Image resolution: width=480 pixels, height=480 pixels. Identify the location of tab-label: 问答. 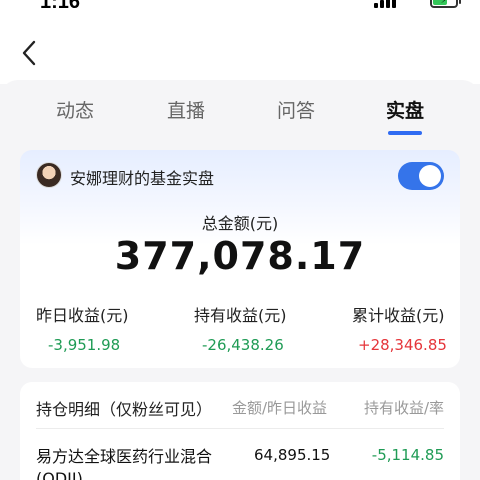
(296, 111).